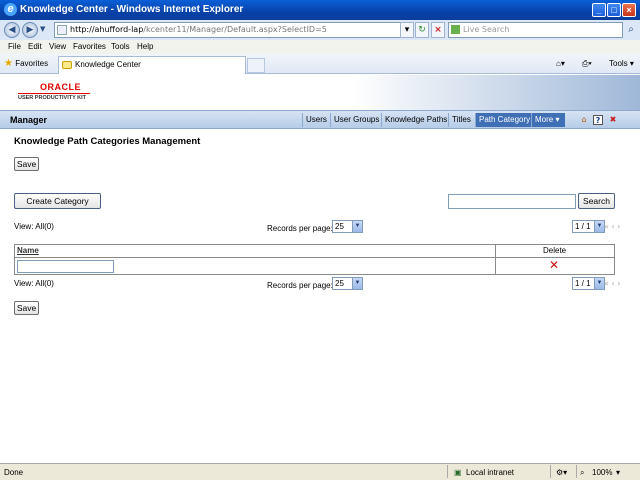 This screenshot has height=480, width=640. Describe the element at coordinates (535, 30) in the screenshot. I see `live-search-input: Live Search` at that location.